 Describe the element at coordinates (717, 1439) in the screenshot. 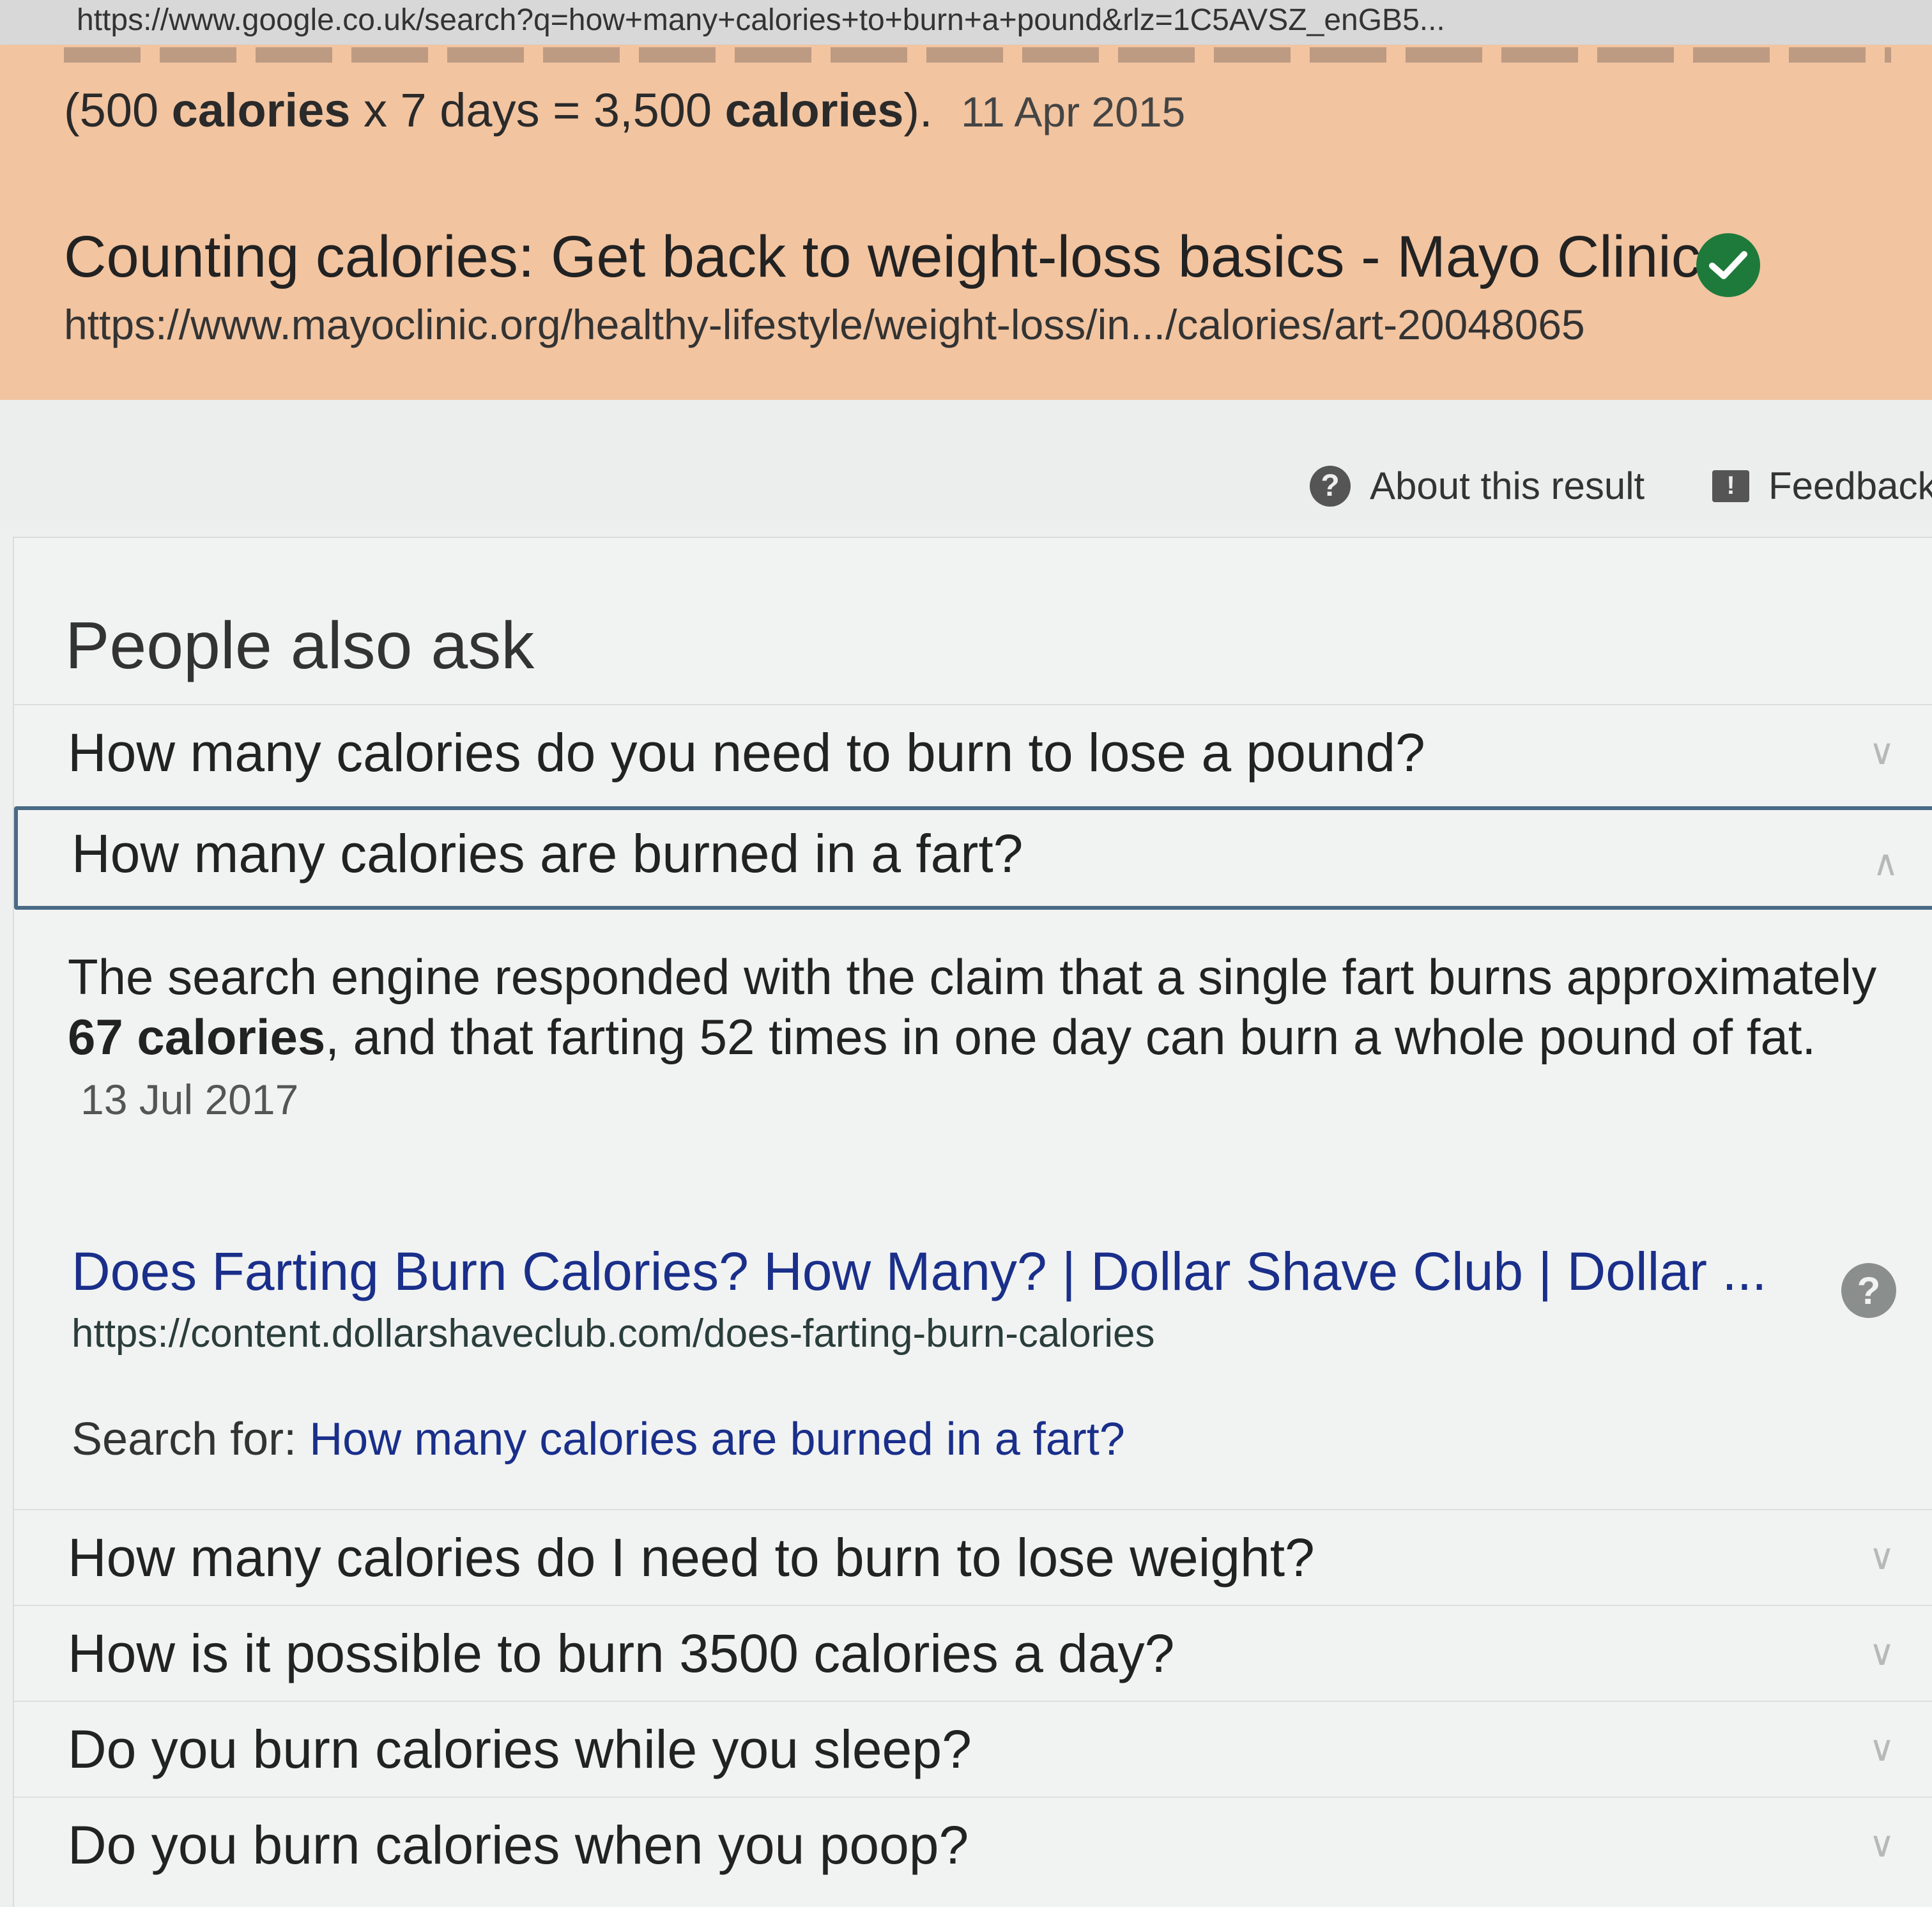

I see `search-for-link: How many calories are burned in a fart?` at that location.